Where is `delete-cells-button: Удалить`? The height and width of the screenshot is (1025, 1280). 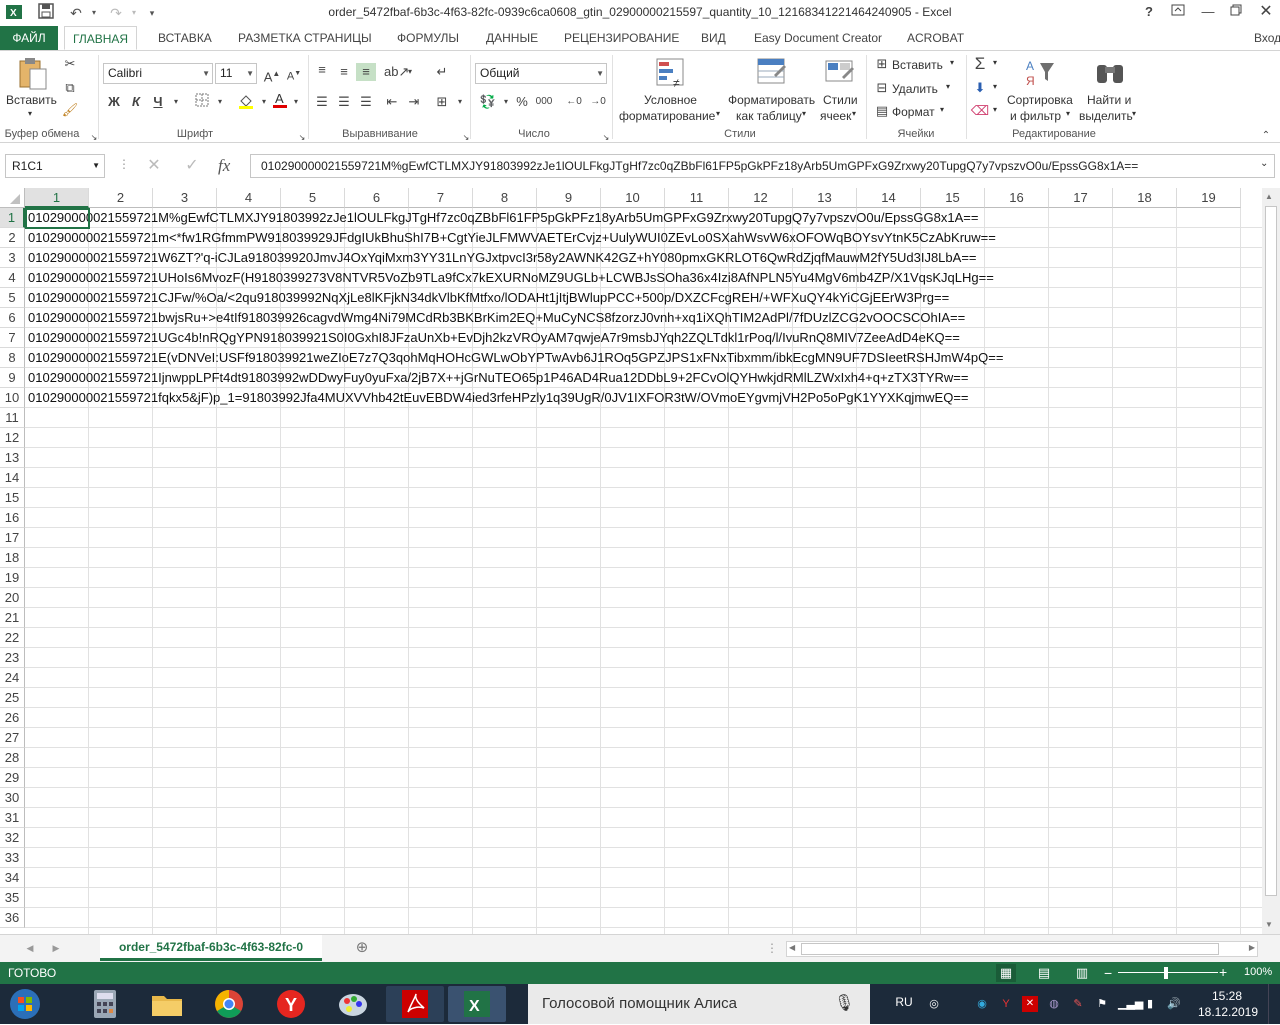
delete-cells-button: Удалить is located at coordinates (915, 89).